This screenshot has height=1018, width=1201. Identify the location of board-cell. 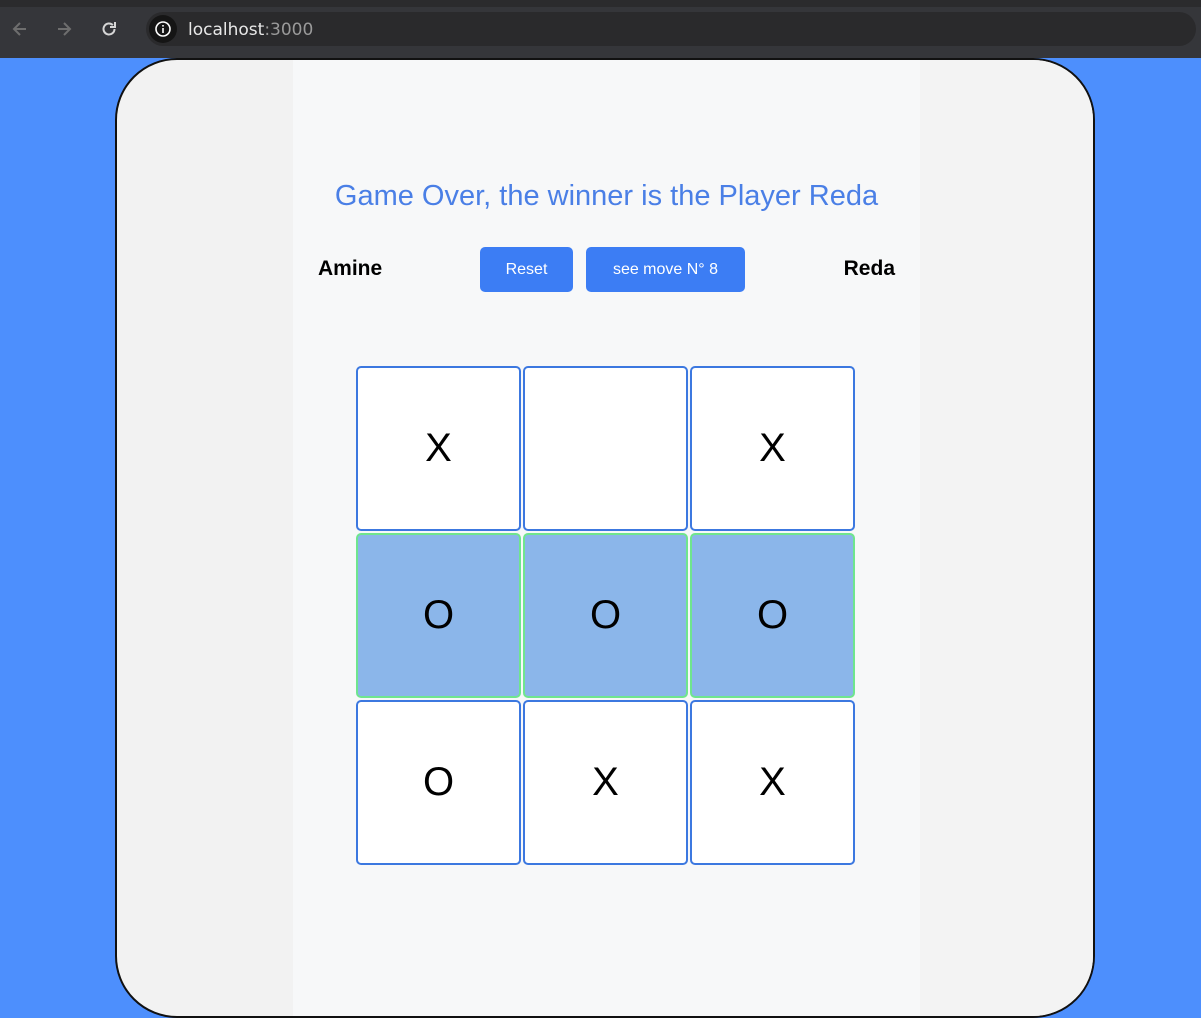
(605, 448).